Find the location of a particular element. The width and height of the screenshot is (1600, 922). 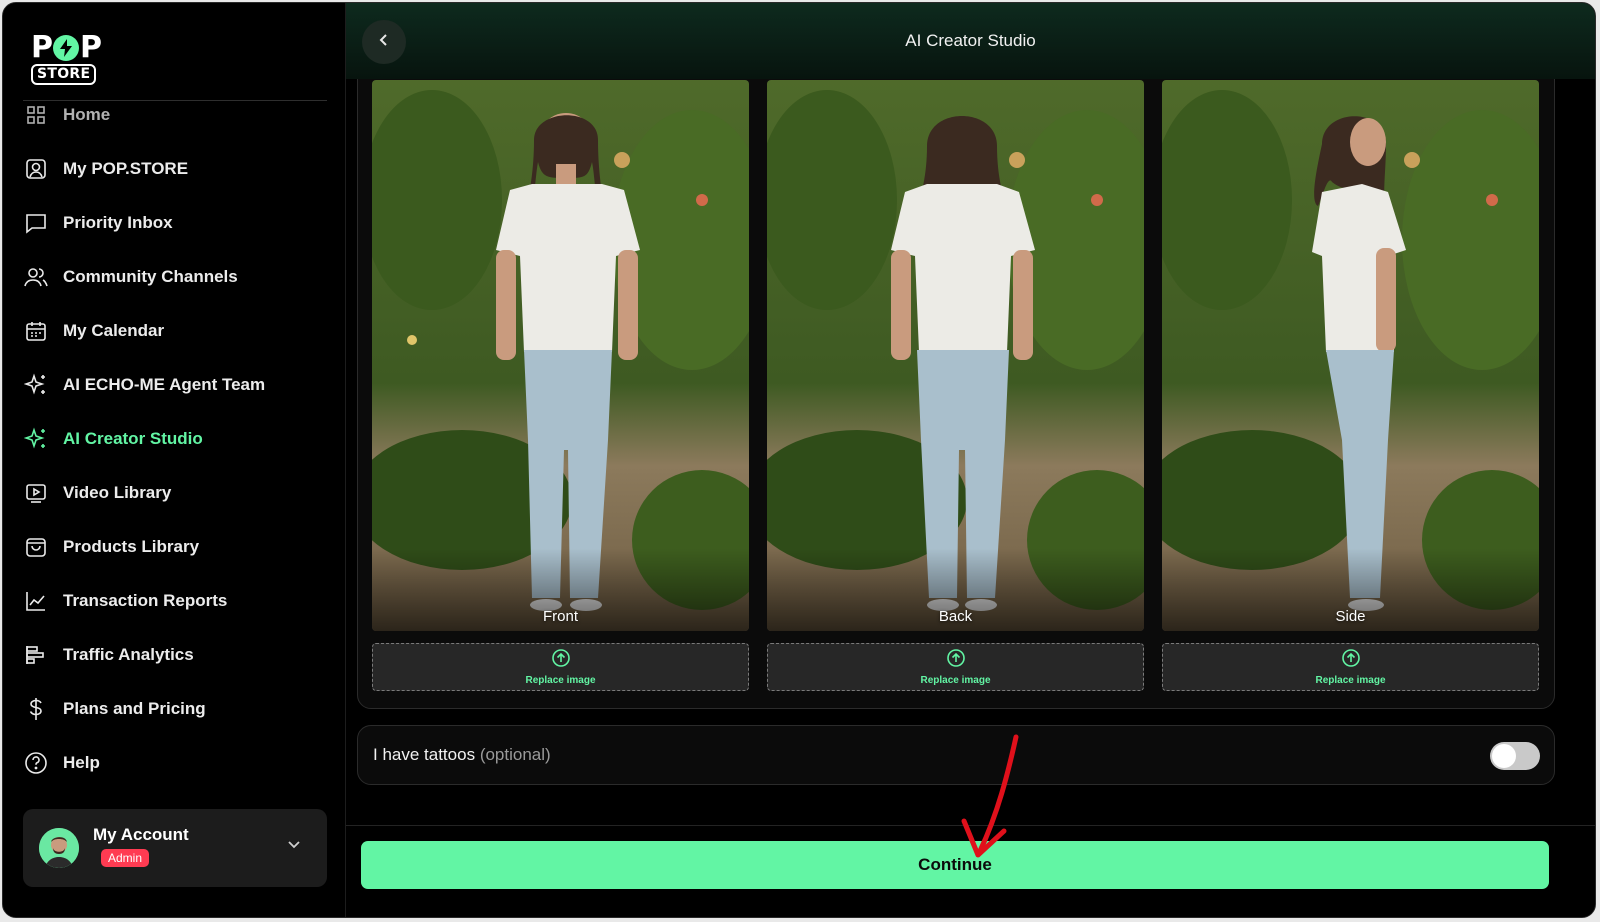

dollar-icon is located at coordinates (36, 709).